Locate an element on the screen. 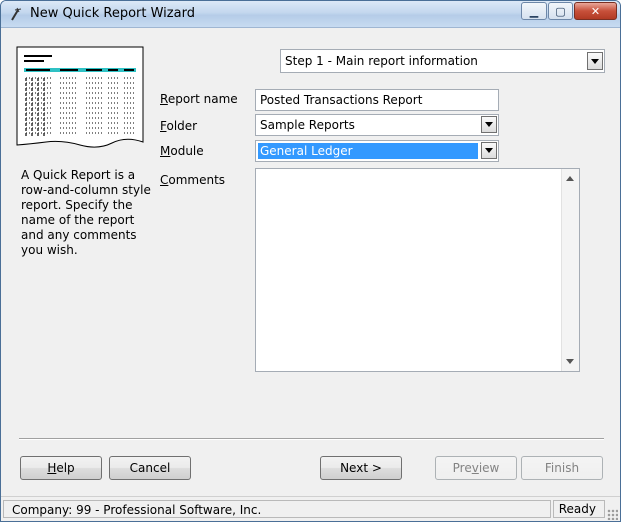 This screenshot has height=522, width=621. next-button: Next > is located at coordinates (361, 468).